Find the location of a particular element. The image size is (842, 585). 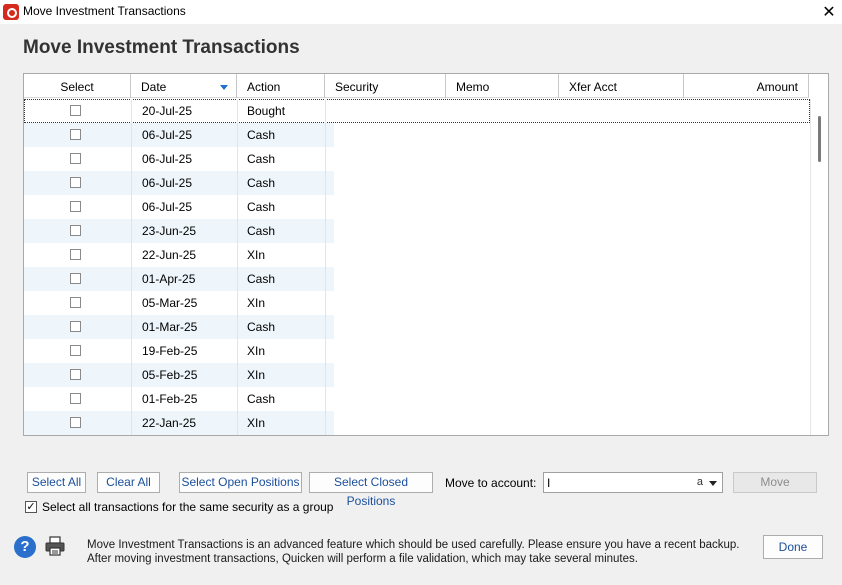

table-row: 22-Jun-25 XIn is located at coordinates (417, 255).